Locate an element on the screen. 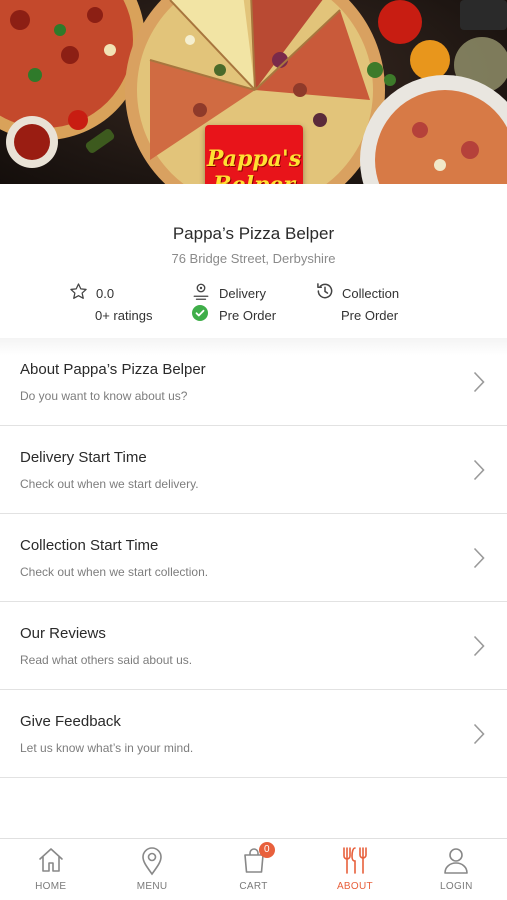 This screenshot has width=507, height=900. store-logo: Pappa's Belper is located at coordinates (254, 154).